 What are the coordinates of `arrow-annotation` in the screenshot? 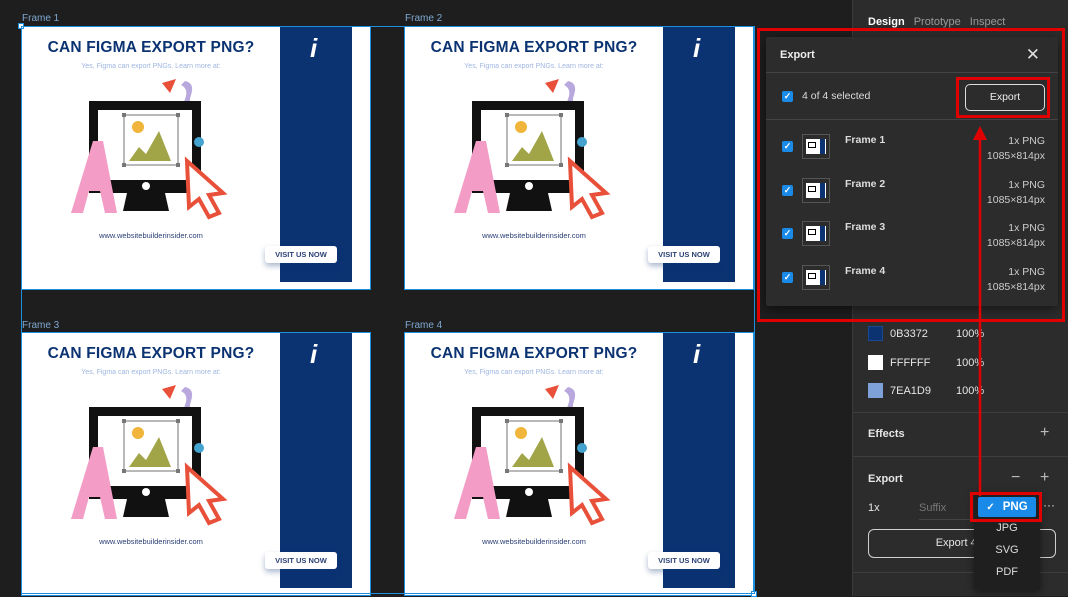 It's located at (980, 311).